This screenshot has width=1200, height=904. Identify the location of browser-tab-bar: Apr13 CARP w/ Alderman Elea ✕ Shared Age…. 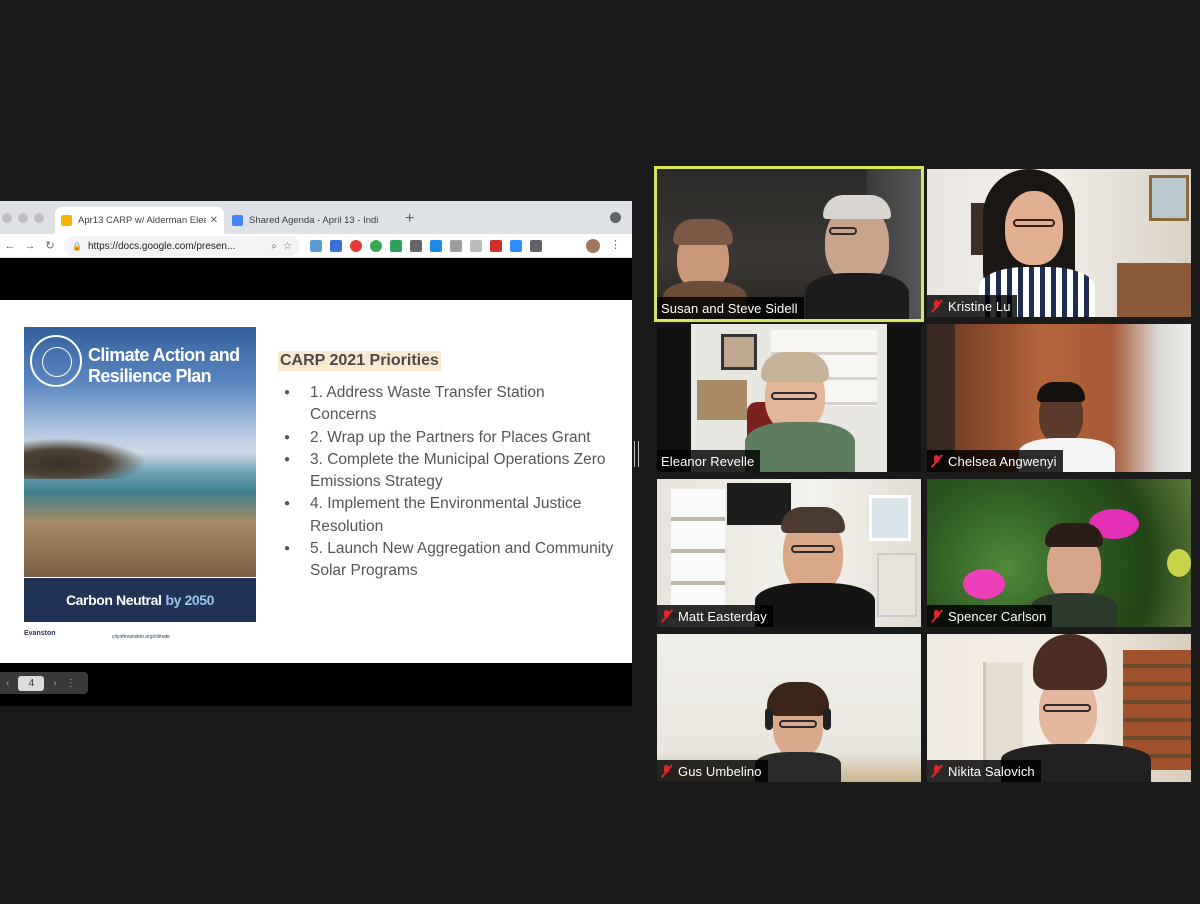
(316, 217).